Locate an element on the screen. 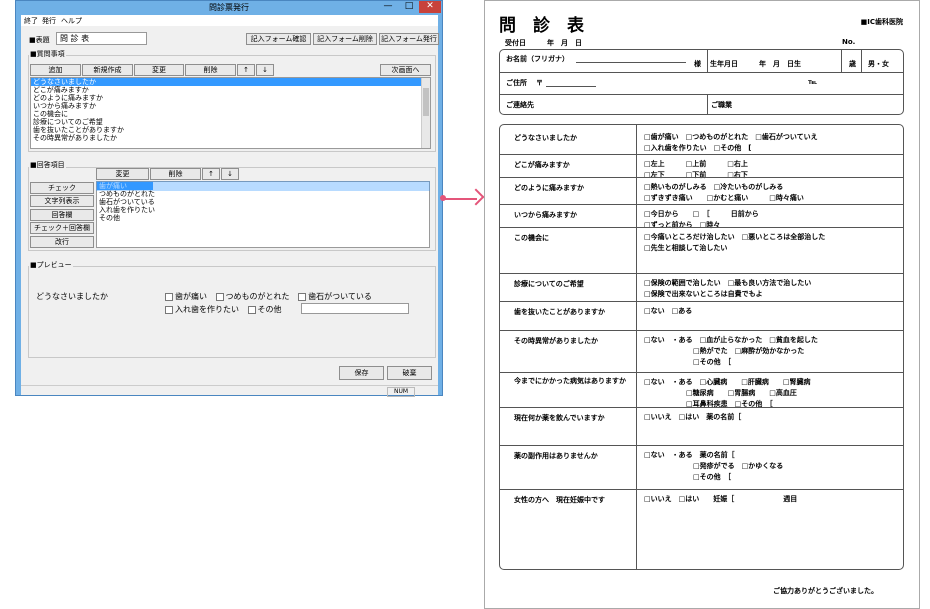 This screenshot has height=609, width=930. question-up-button: ↑ is located at coordinates (246, 70).